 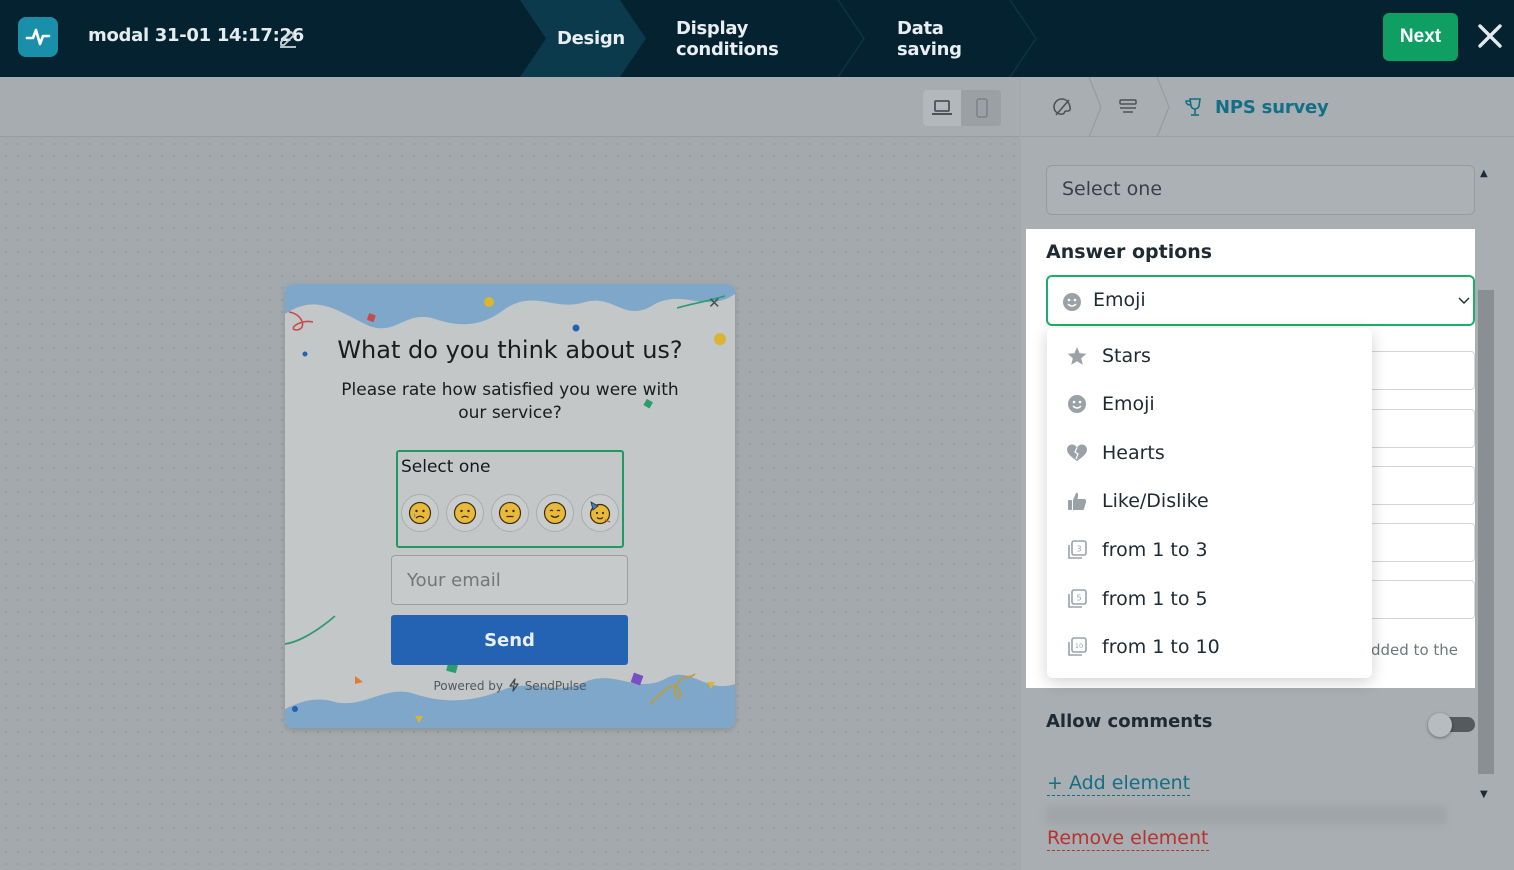 What do you see at coordinates (1209, 550) in the screenshot?
I see `dropdown-item-scale-3: 3 from 1 to 3` at bounding box center [1209, 550].